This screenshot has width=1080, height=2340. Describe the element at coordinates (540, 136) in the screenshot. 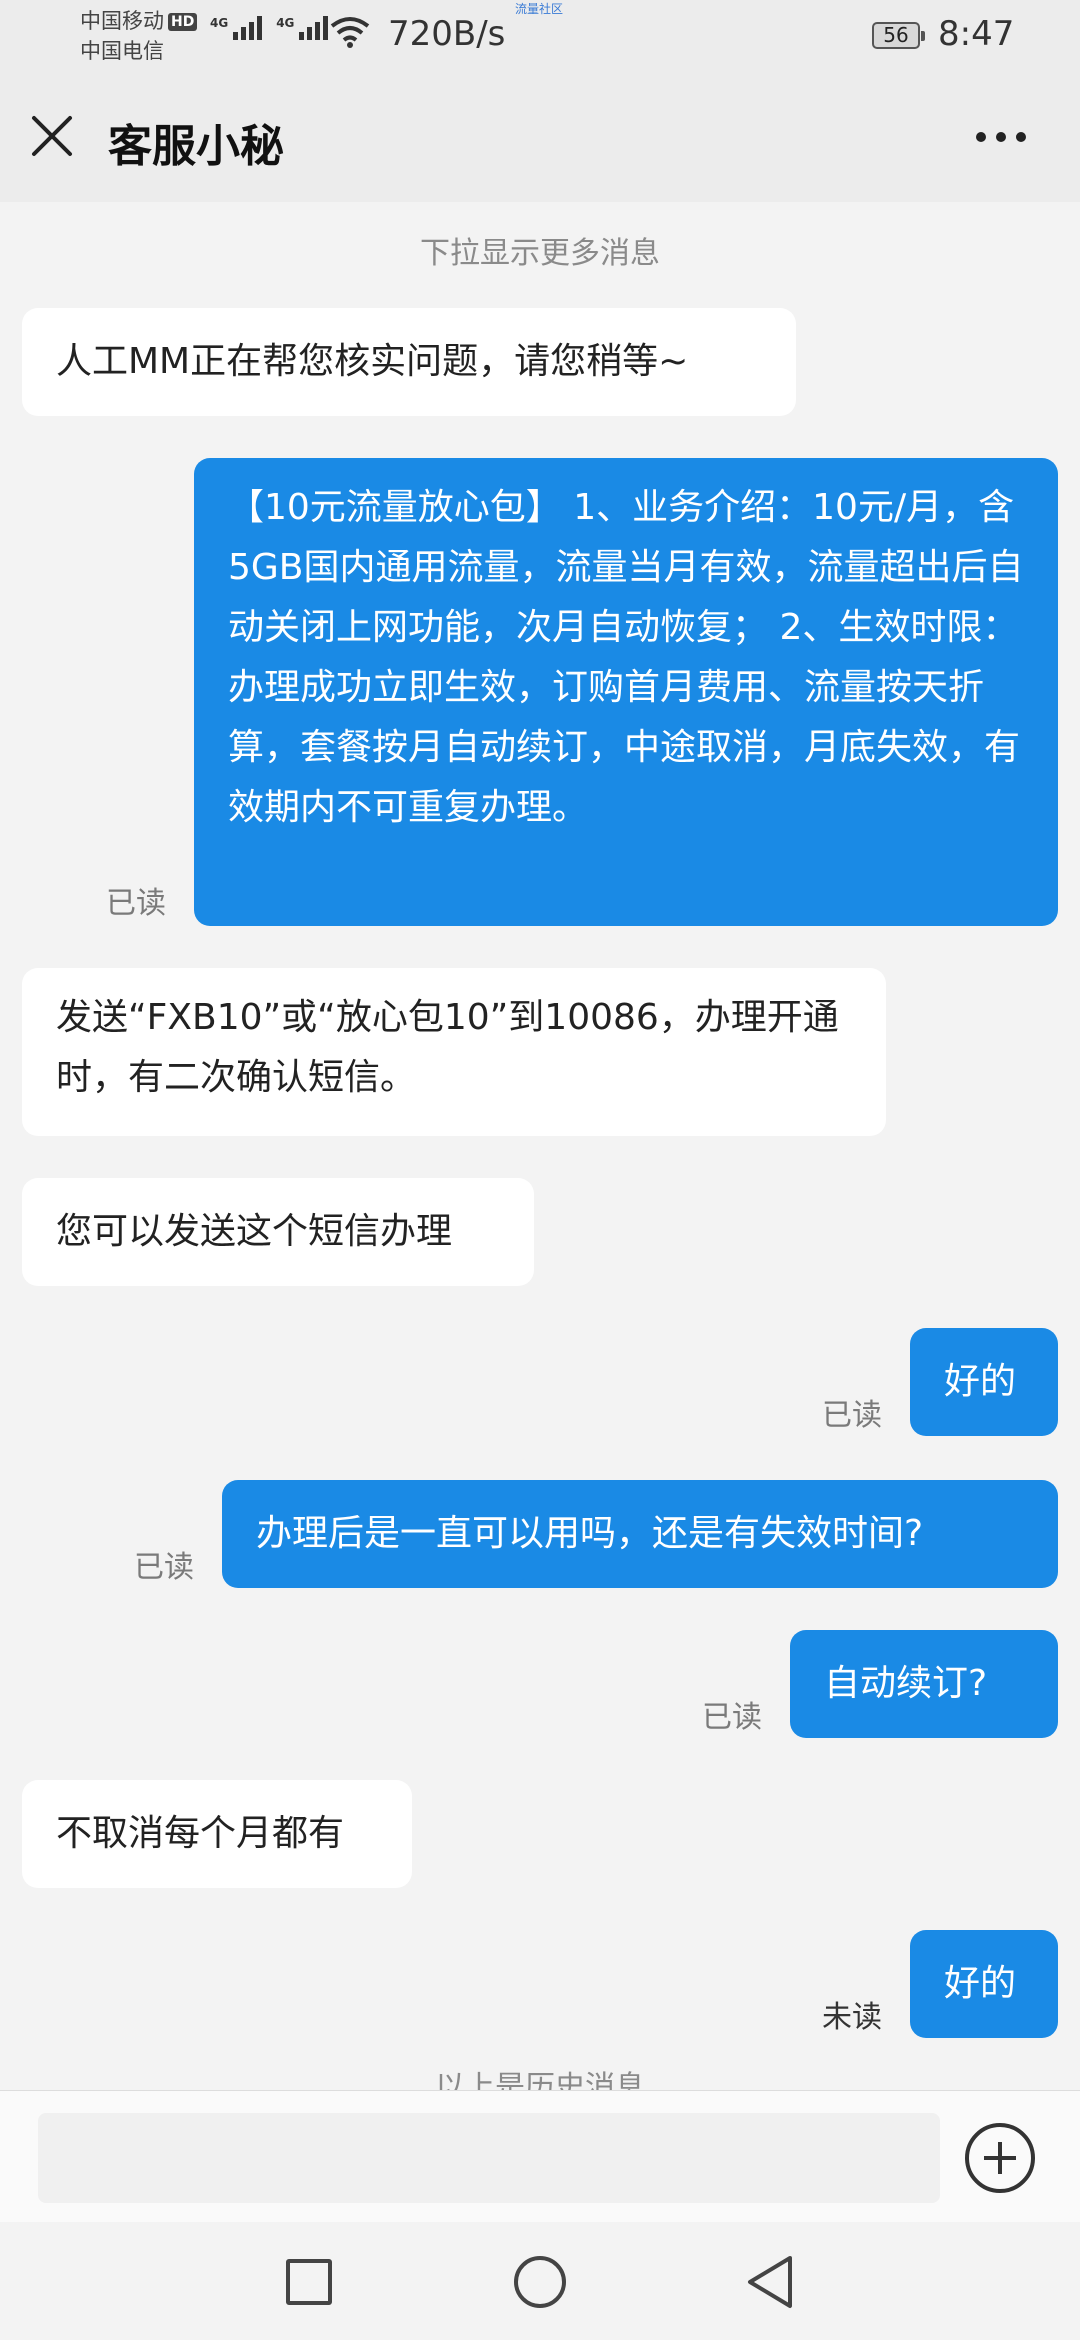

I see `header: 客服小秘` at that location.